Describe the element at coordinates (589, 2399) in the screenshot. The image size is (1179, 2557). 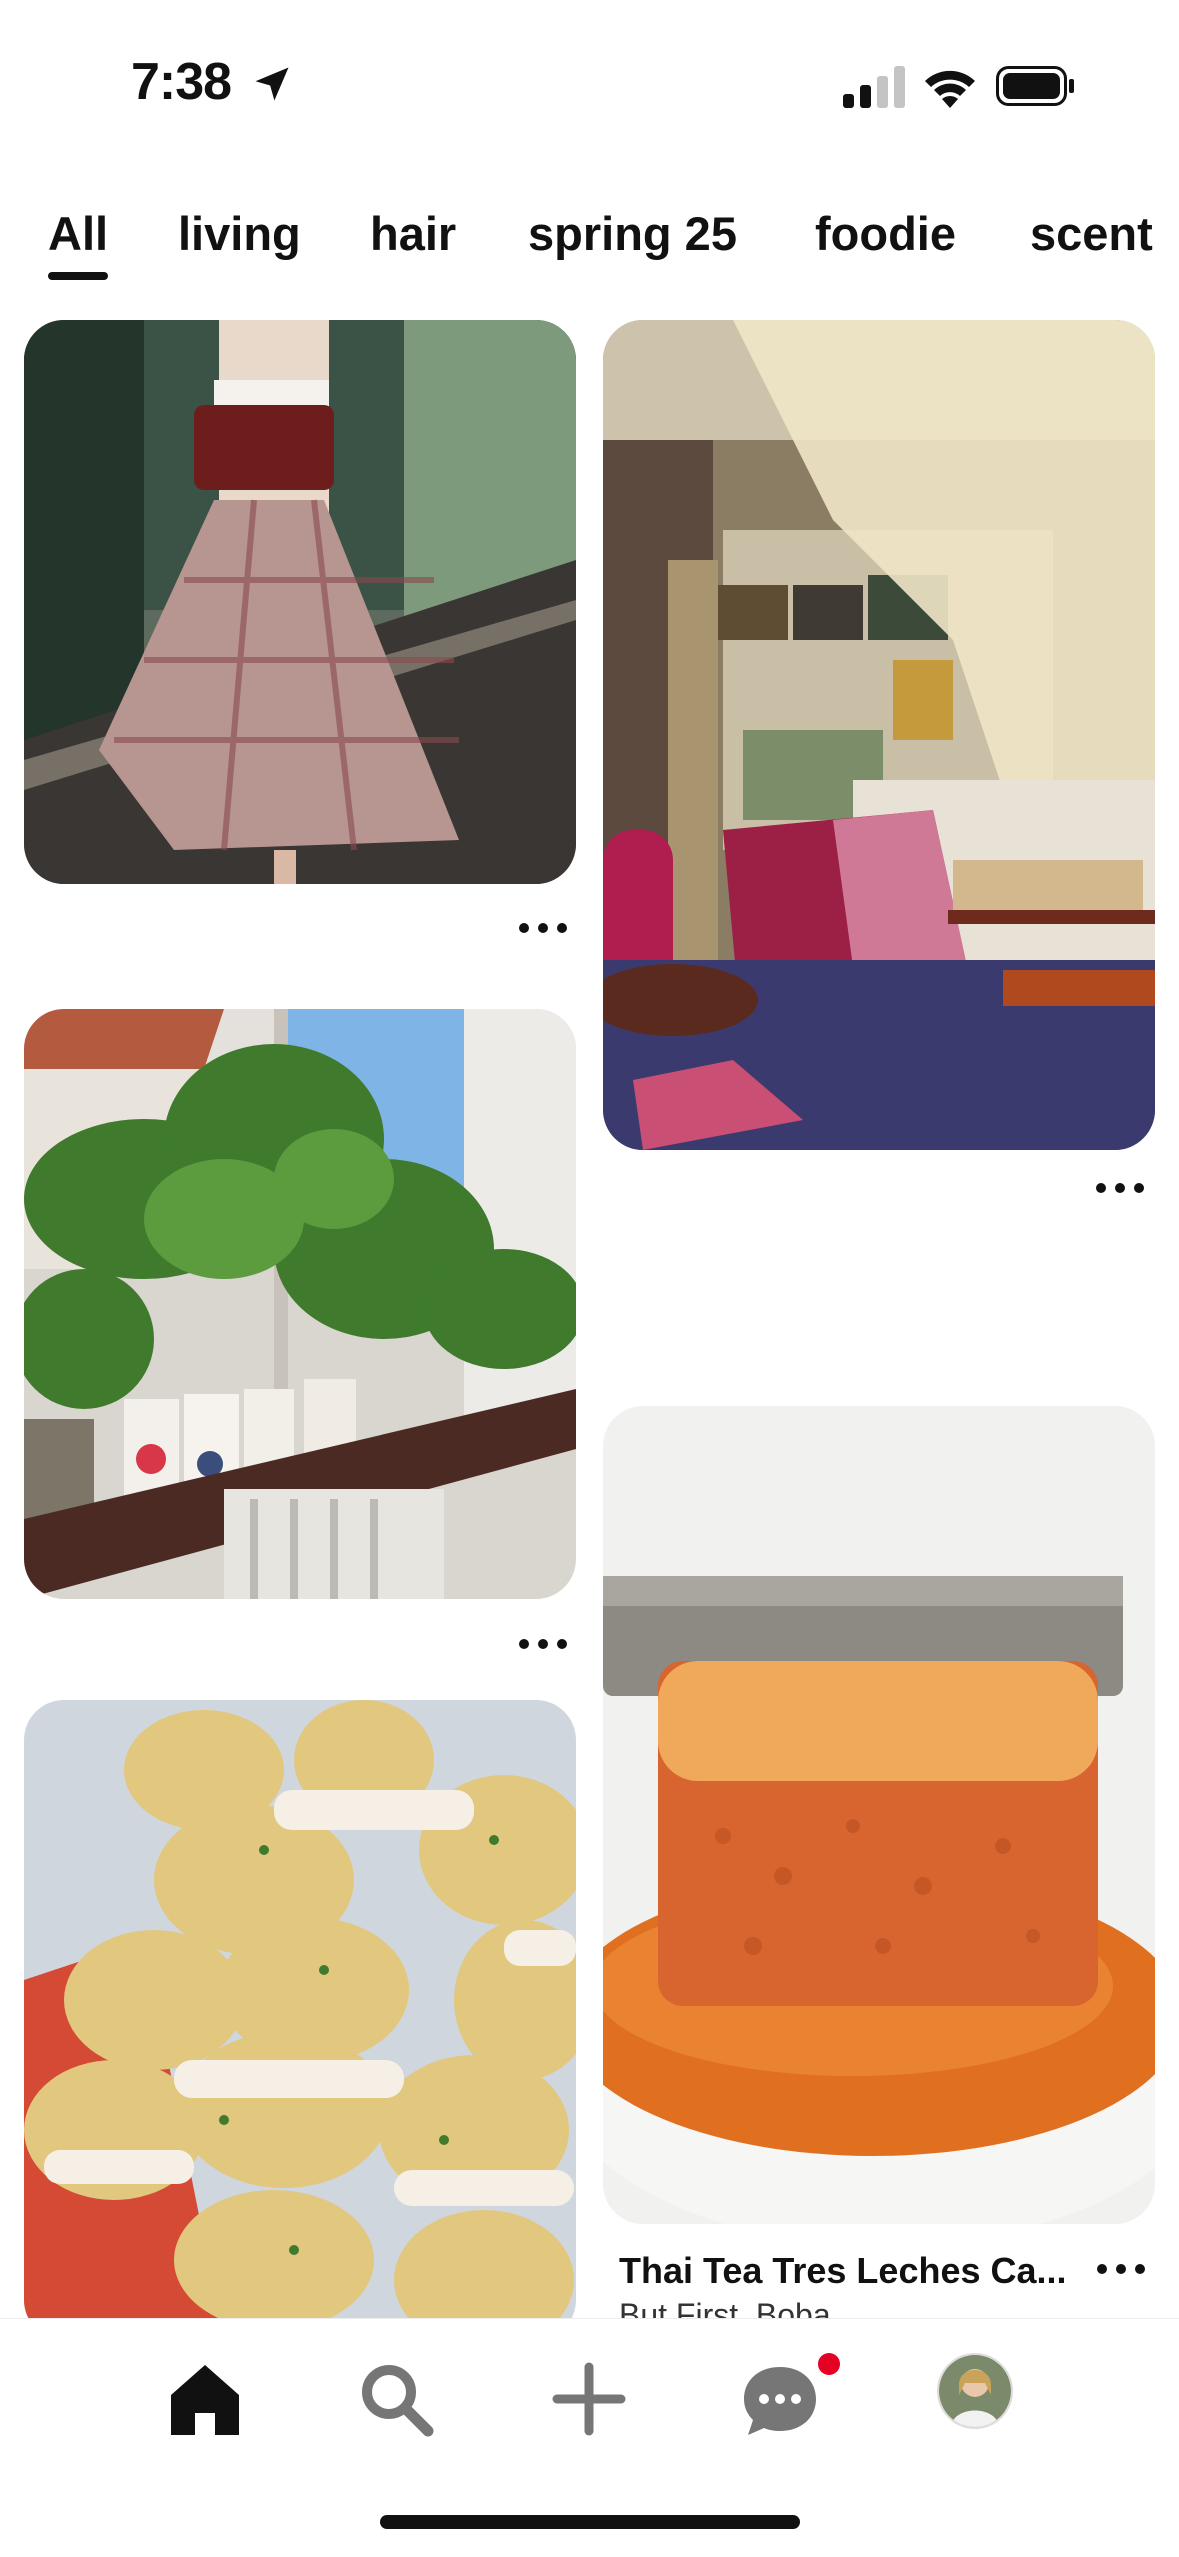
I see `create-plus-icon` at that location.